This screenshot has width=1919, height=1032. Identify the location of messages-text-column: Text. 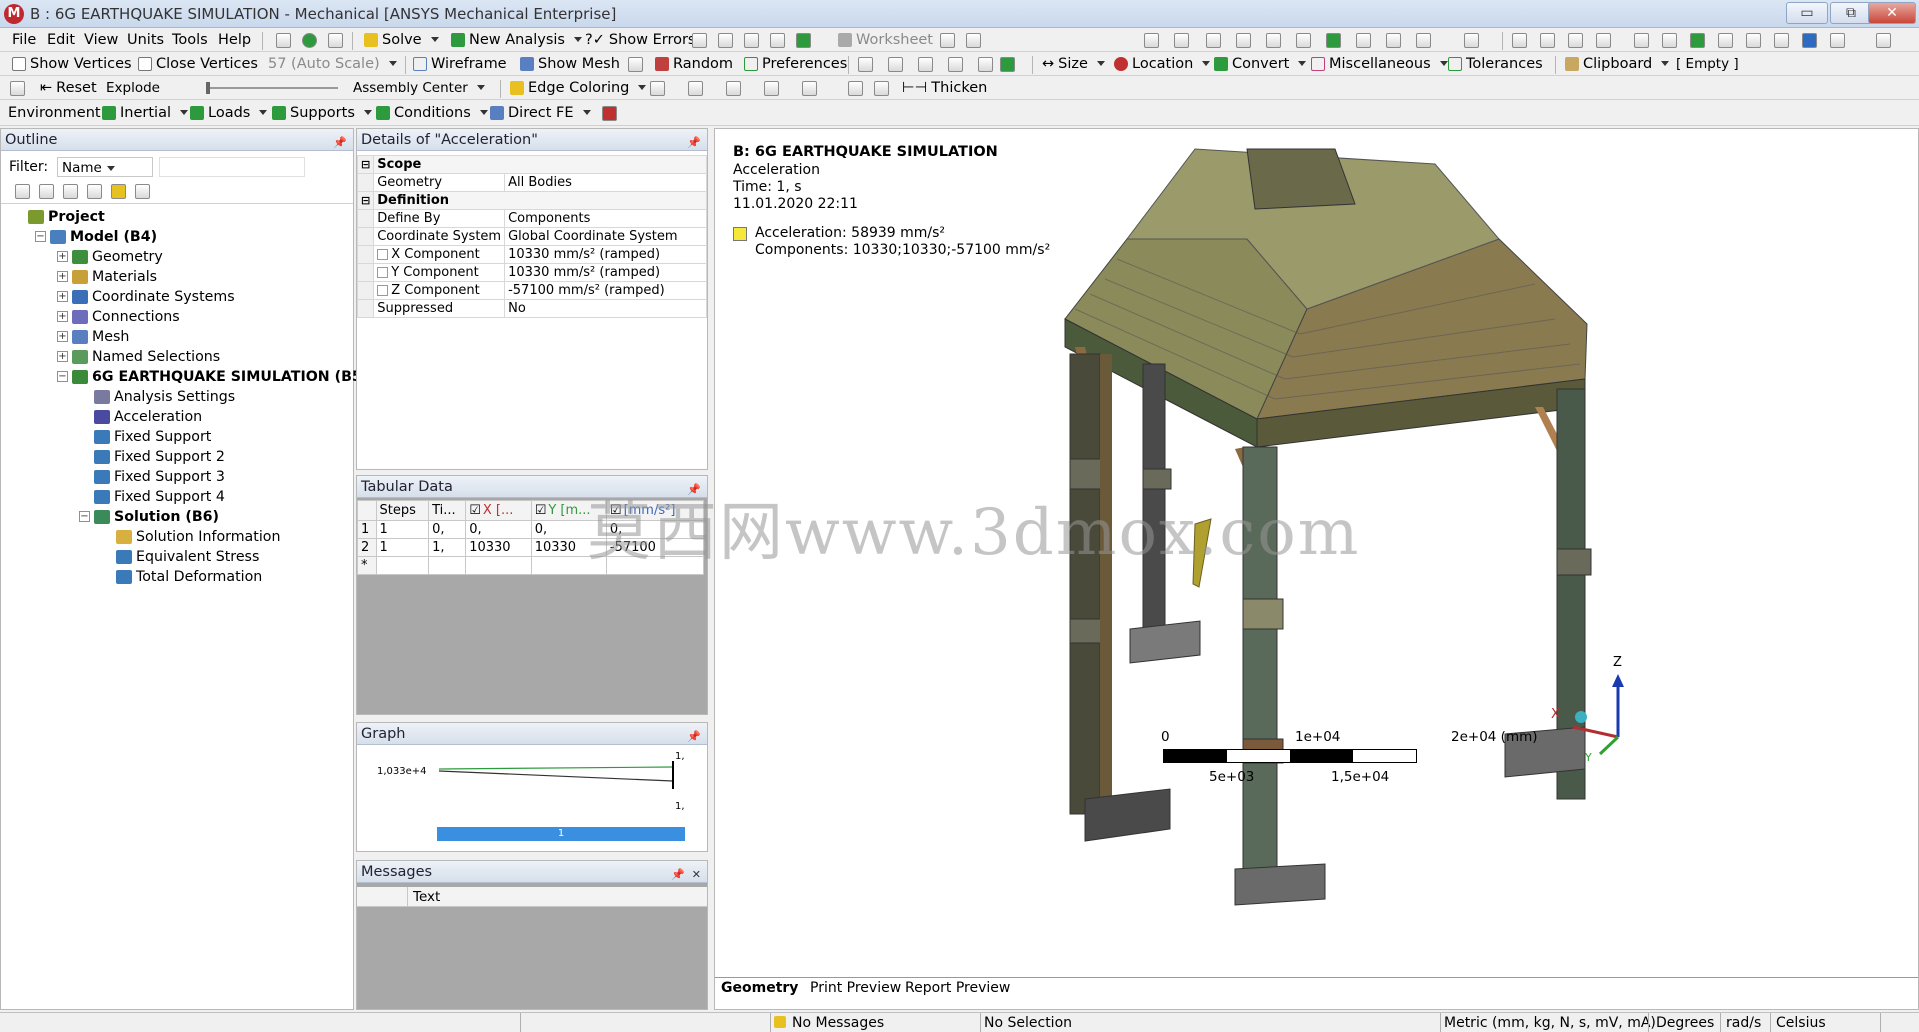
(426, 897).